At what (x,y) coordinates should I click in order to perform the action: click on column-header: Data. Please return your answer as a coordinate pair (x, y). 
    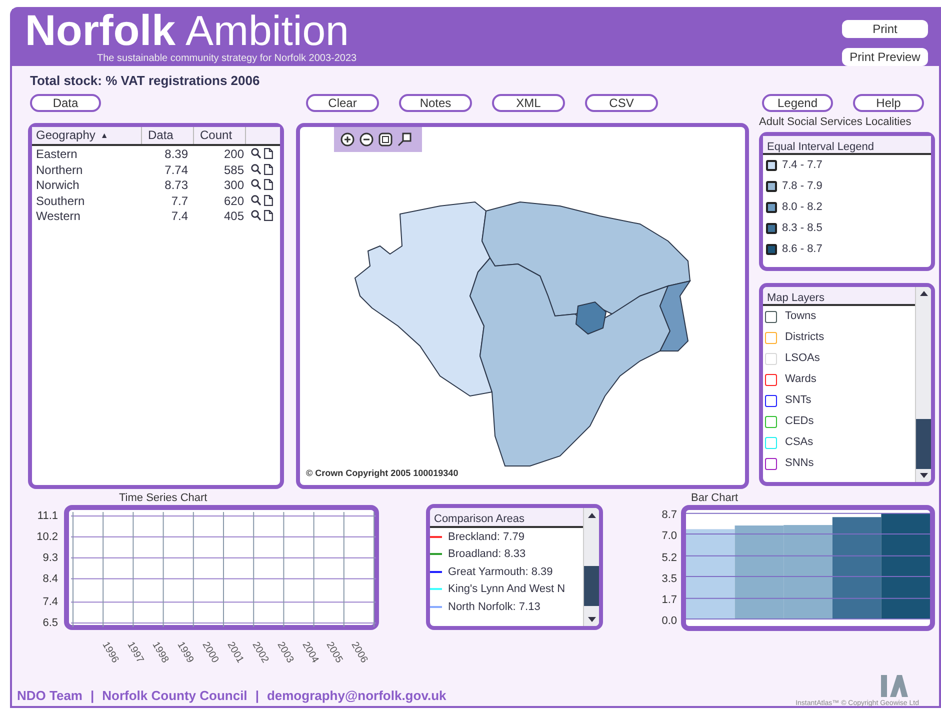
    Looking at the image, I should click on (168, 135).